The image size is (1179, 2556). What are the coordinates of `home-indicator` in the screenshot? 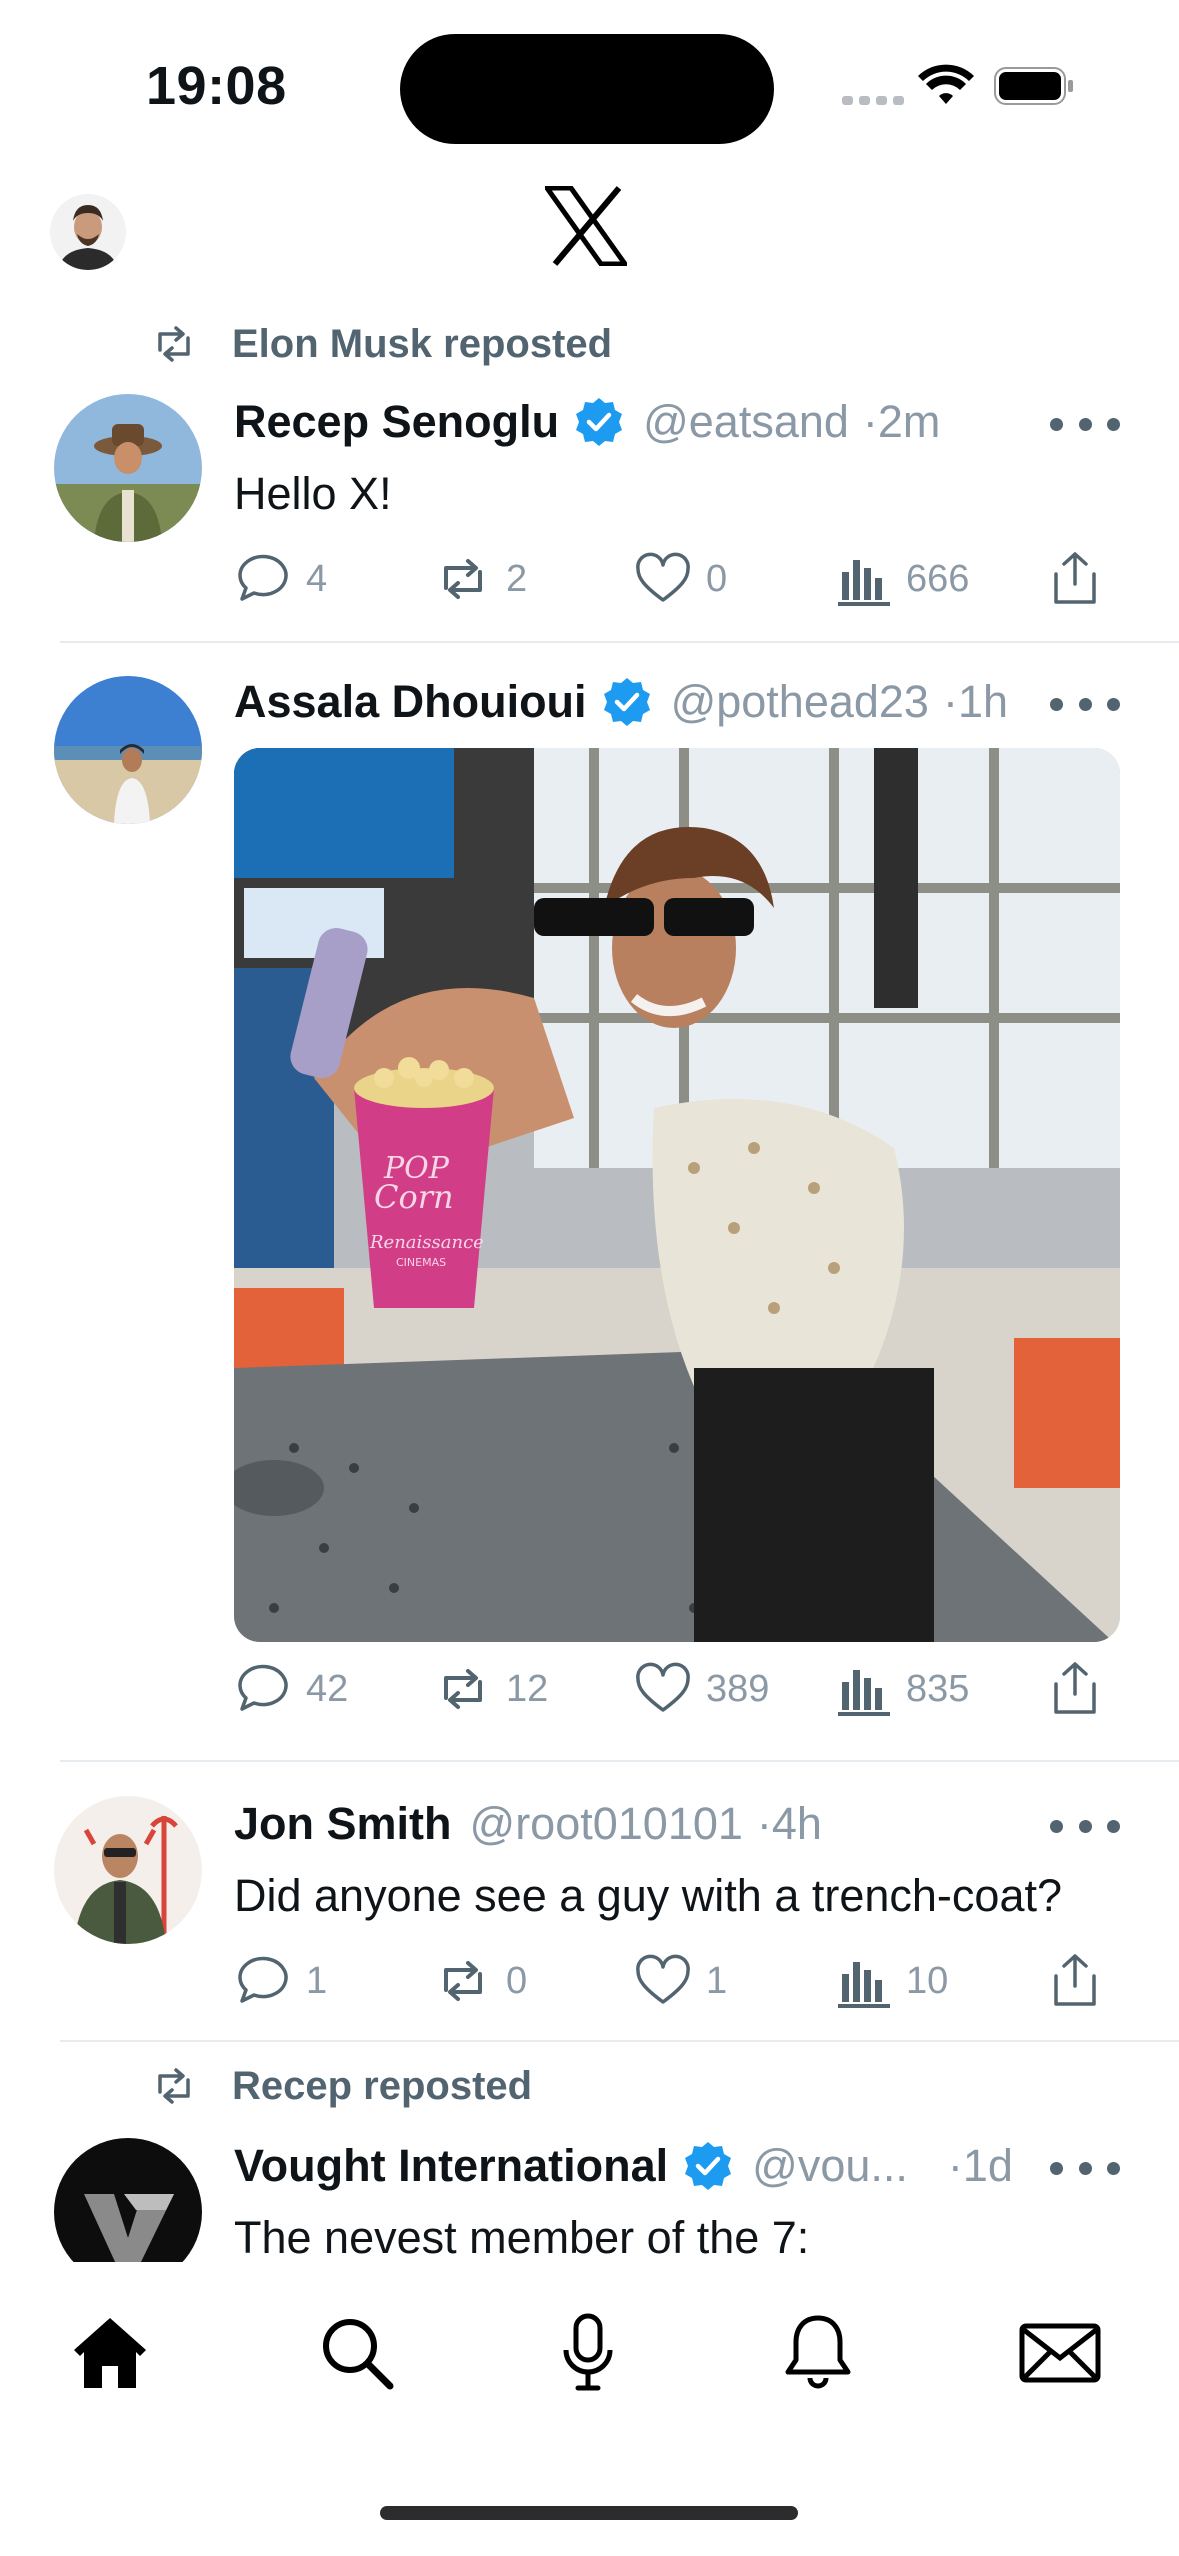 It's located at (589, 2513).